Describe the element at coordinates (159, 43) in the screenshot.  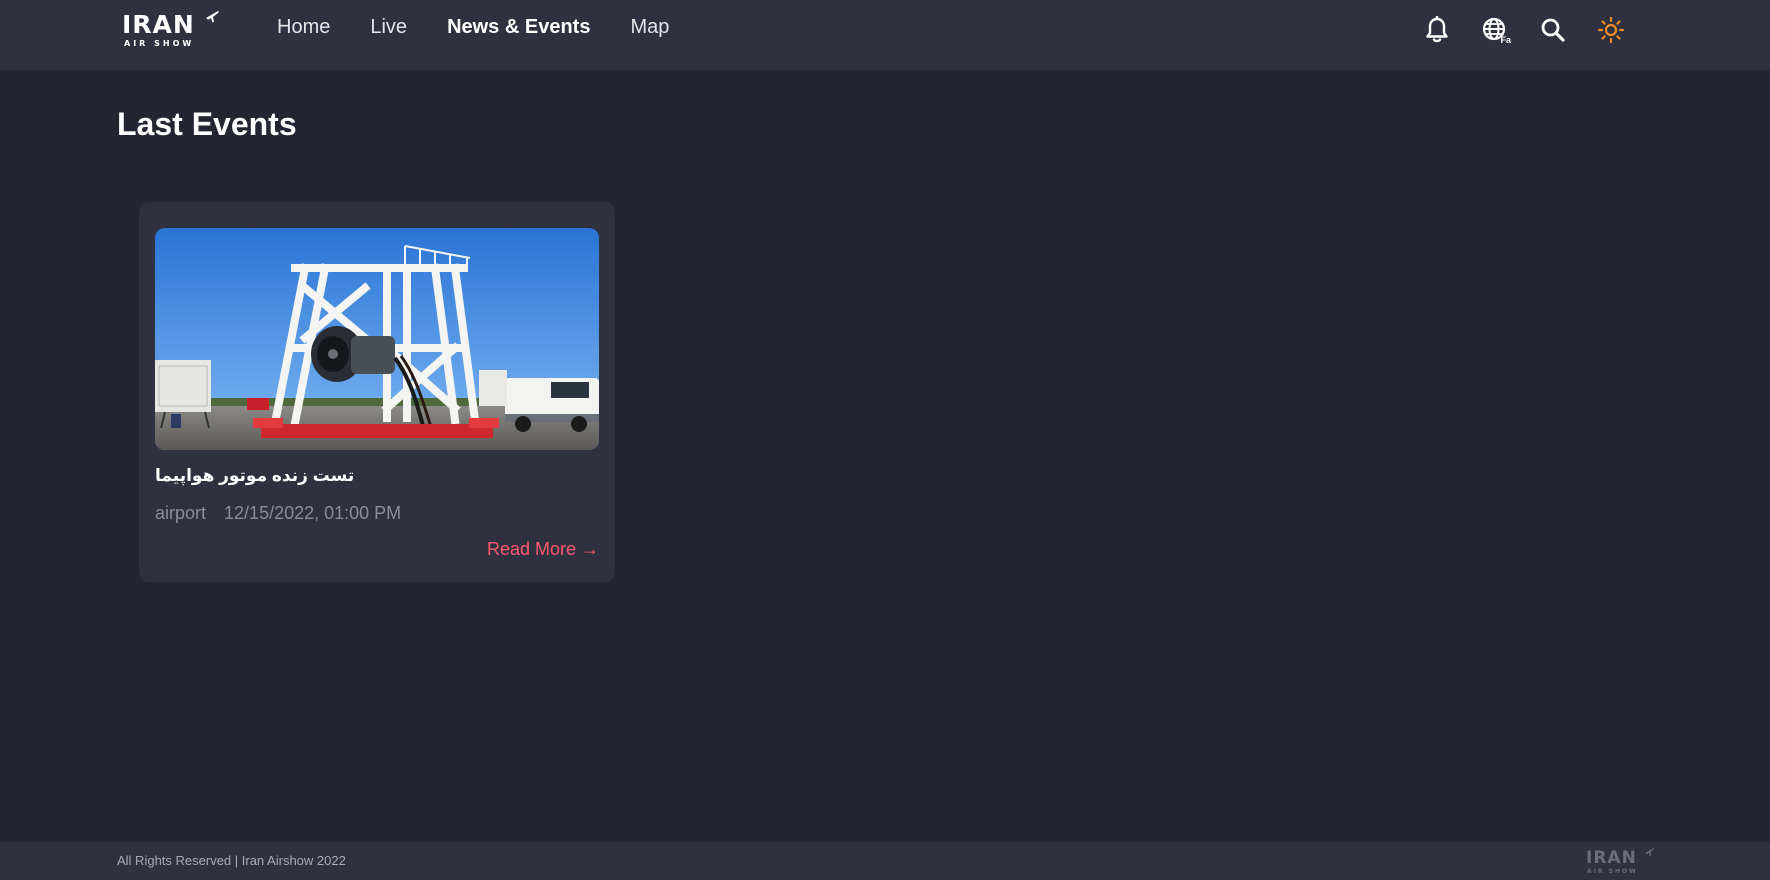
I see `logo-tagline: AIR SHOW` at that location.